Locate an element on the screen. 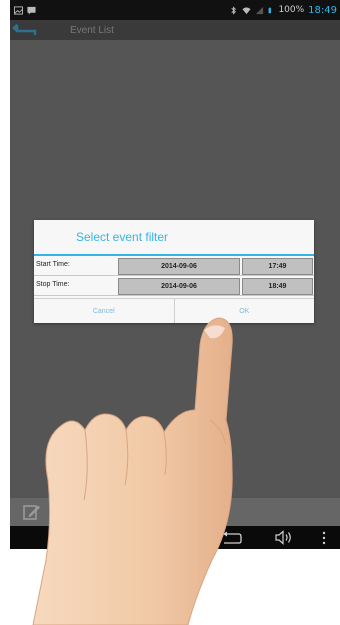 This screenshot has width=340, height=625. wifi-icon is located at coordinates (246, 10).